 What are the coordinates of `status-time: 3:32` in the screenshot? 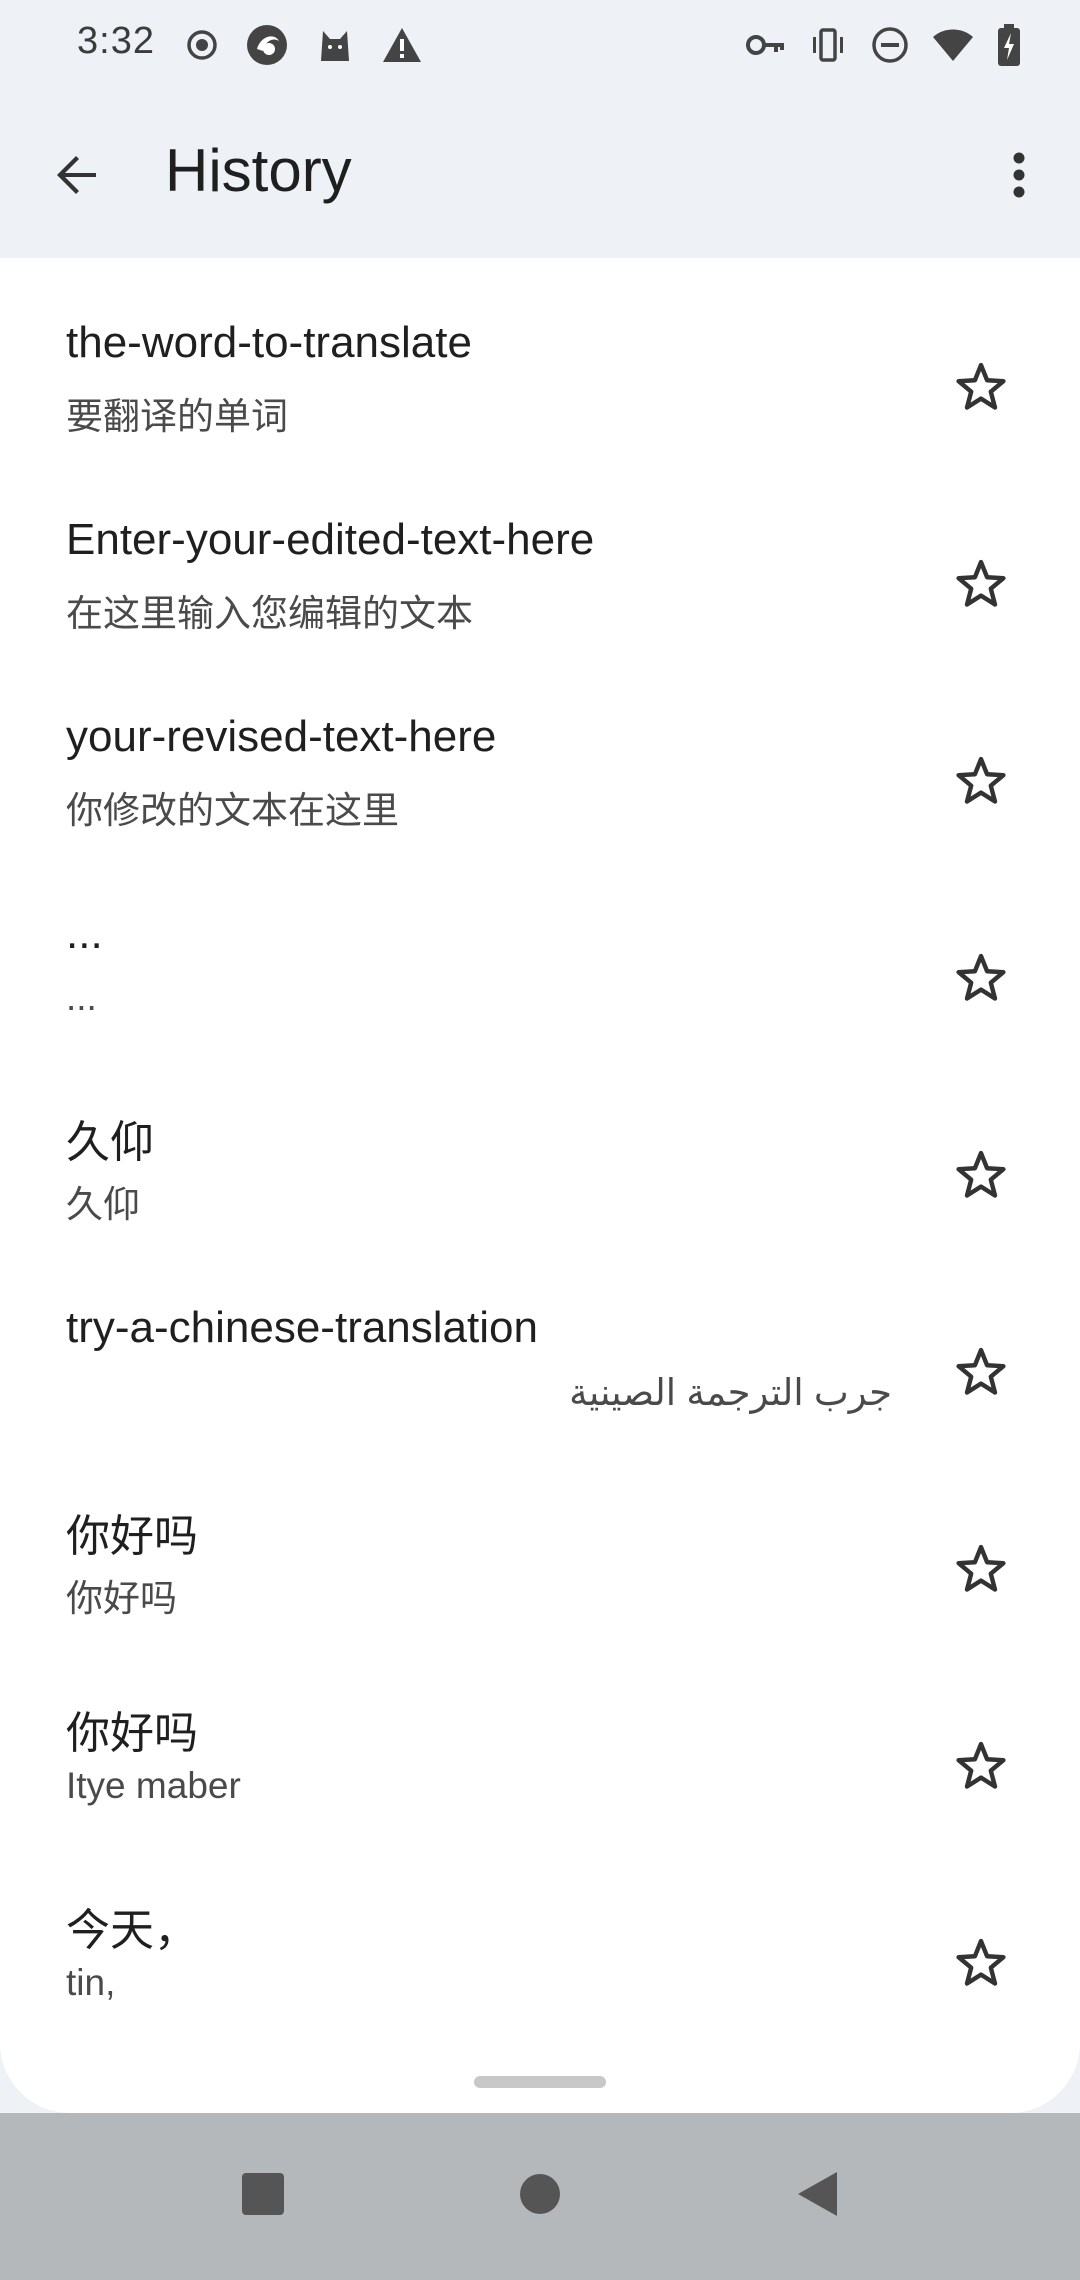 It's located at (116, 41).